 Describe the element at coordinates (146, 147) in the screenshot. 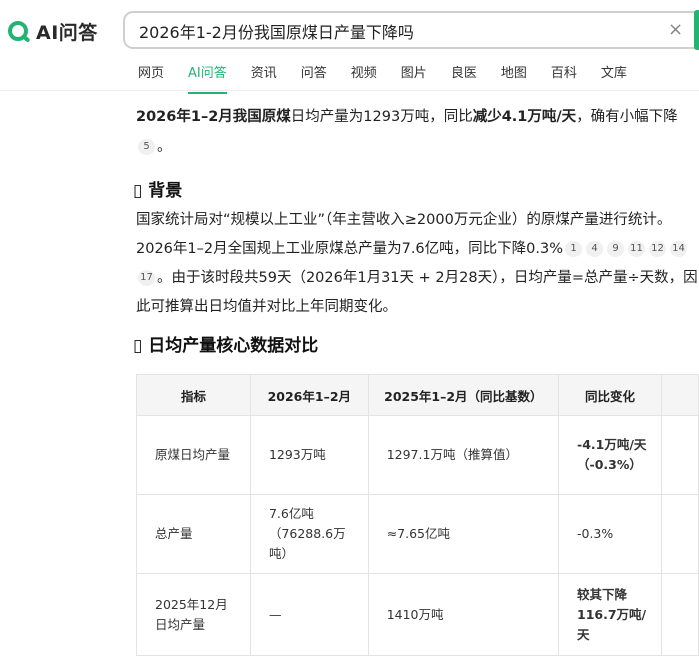

I see `citation-badge: 5` at that location.